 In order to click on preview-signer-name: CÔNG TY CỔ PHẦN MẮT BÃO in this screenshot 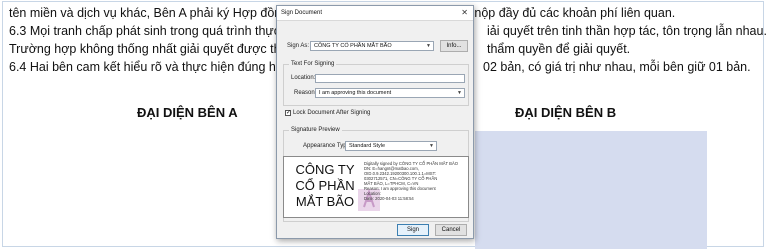, I will do `click(325, 185)`.